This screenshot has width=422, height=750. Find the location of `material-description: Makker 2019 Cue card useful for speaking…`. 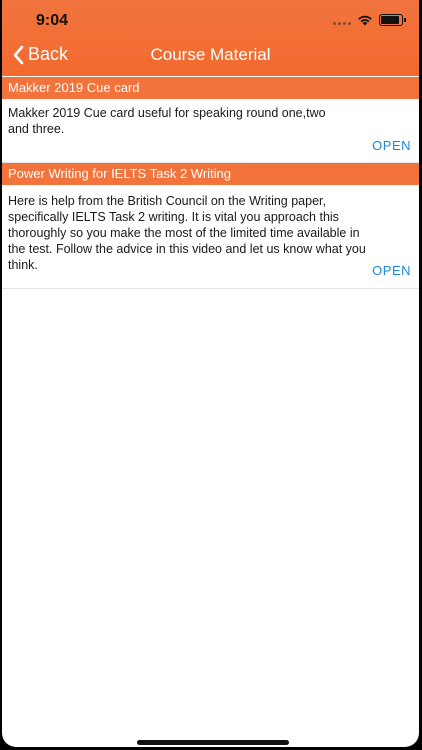

material-description: Makker 2019 Cue card useful for speaking… is located at coordinates (210, 121).